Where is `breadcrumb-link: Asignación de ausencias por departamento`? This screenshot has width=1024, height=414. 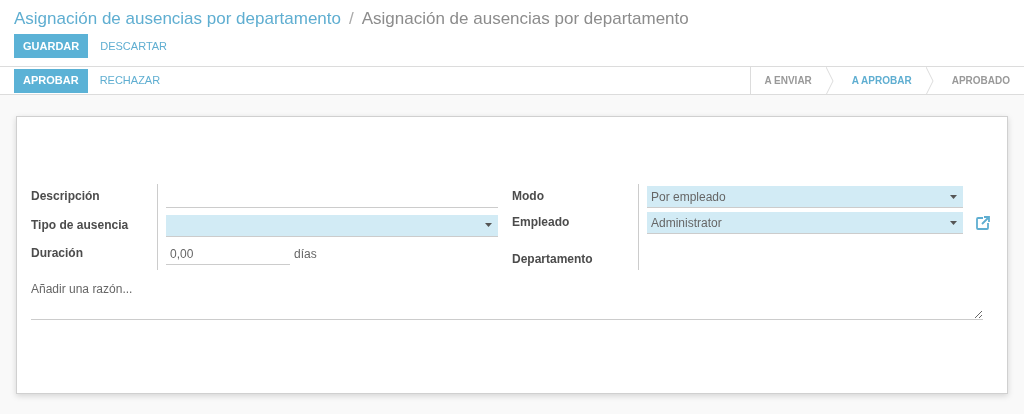 breadcrumb-link: Asignación de ausencias por departamento is located at coordinates (177, 19).